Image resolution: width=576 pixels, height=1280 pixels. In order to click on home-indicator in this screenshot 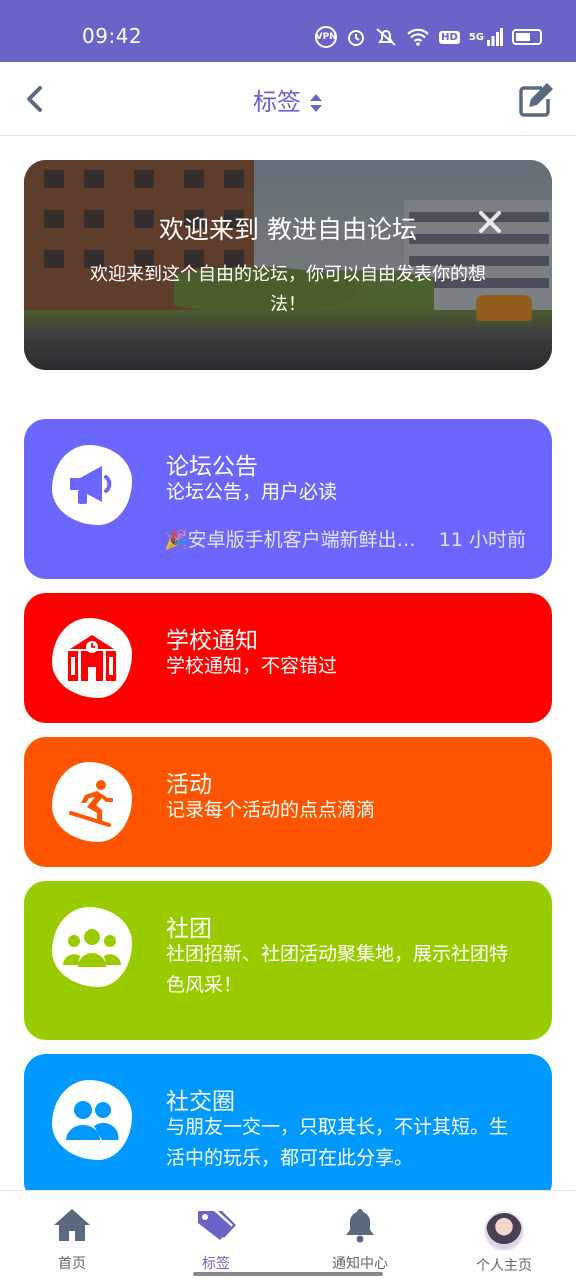, I will do `click(288, 1274)`.